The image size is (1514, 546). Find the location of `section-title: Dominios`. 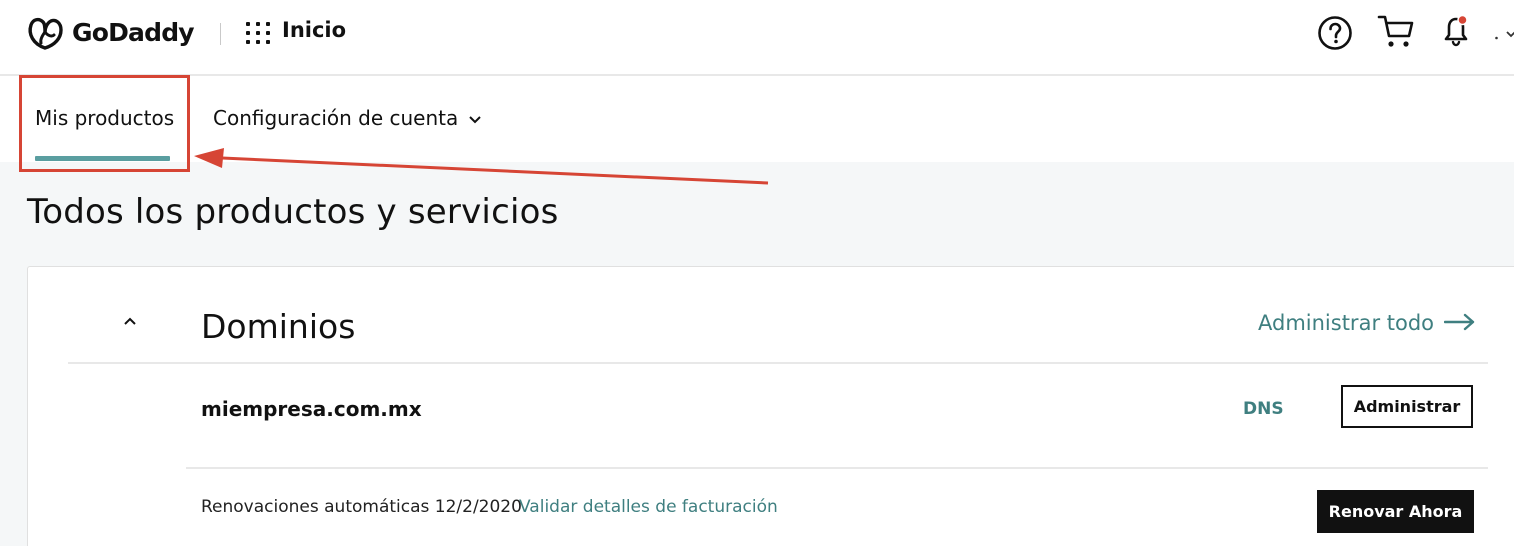

section-title: Dominios is located at coordinates (278, 326).